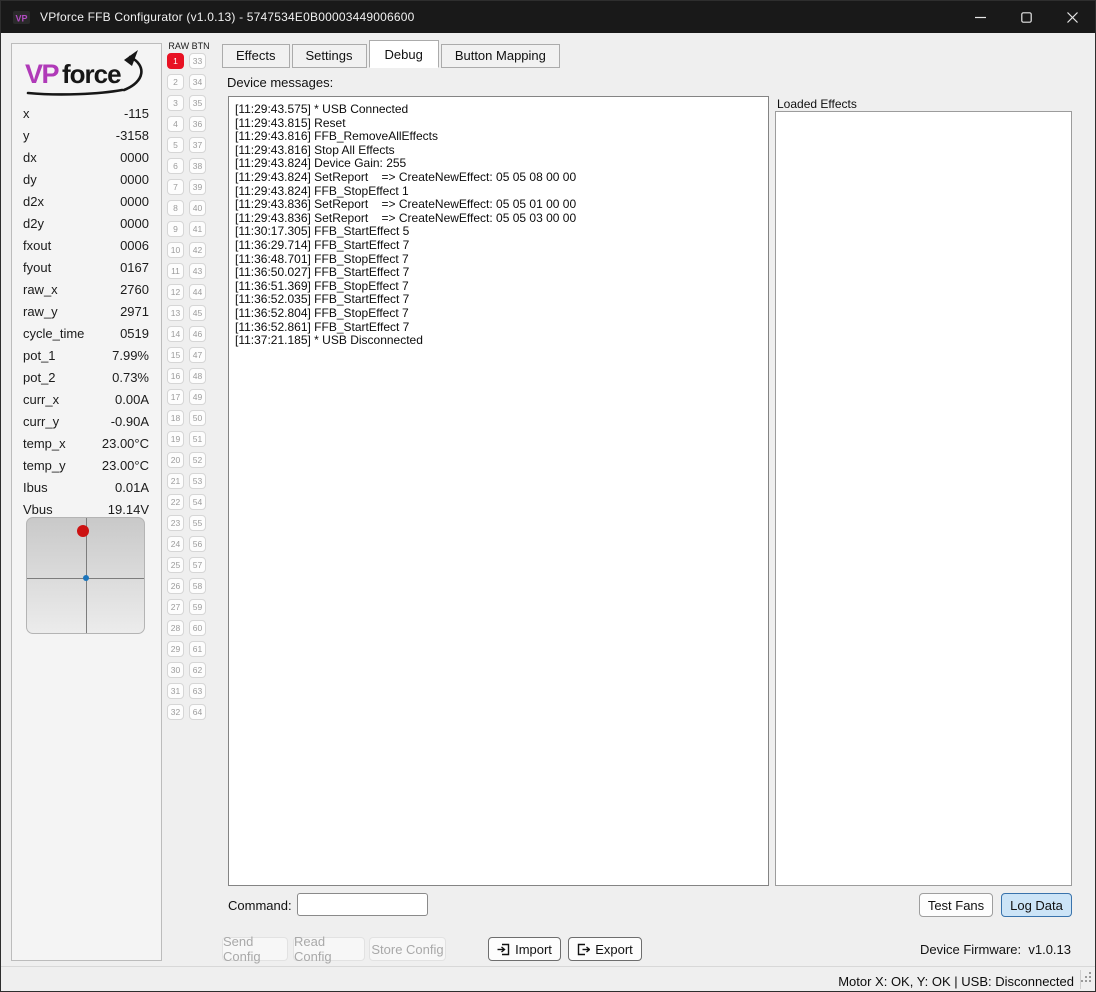  Describe the element at coordinates (175, 481) in the screenshot. I see `raw-button-21: 21` at that location.